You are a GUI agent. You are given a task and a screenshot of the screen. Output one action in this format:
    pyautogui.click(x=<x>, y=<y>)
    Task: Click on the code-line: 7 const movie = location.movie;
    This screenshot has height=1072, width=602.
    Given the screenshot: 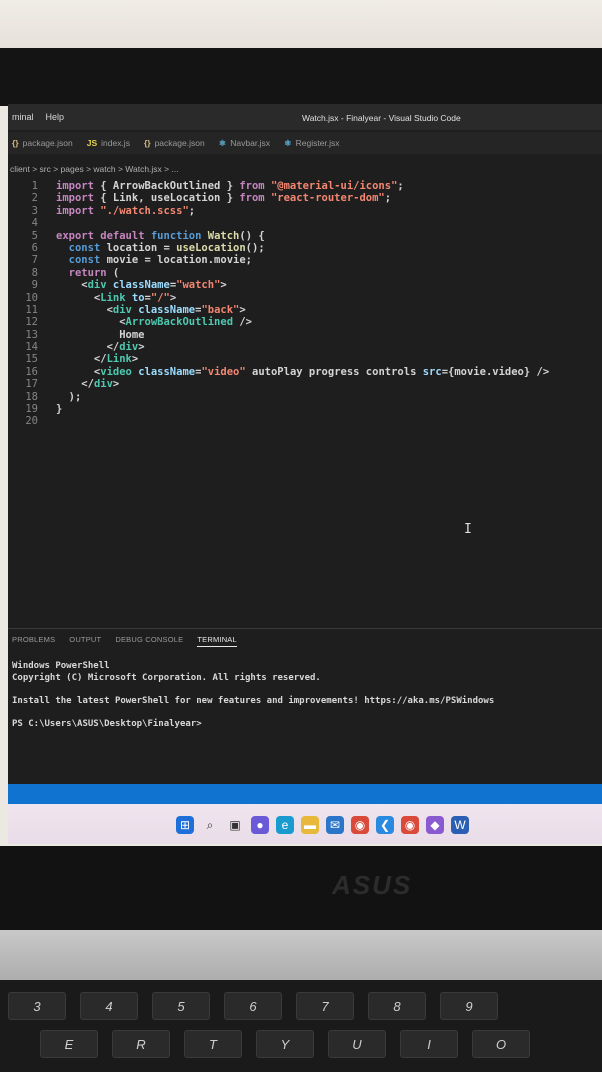 What is the action you would take?
    pyautogui.click(x=305, y=260)
    